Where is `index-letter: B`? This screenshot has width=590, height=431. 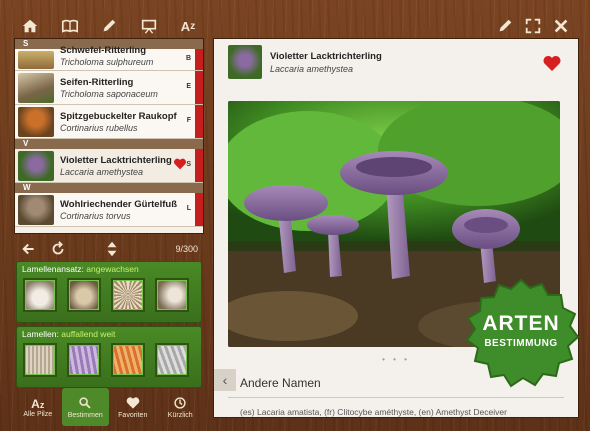
index-letter: B is located at coordinates (188, 58).